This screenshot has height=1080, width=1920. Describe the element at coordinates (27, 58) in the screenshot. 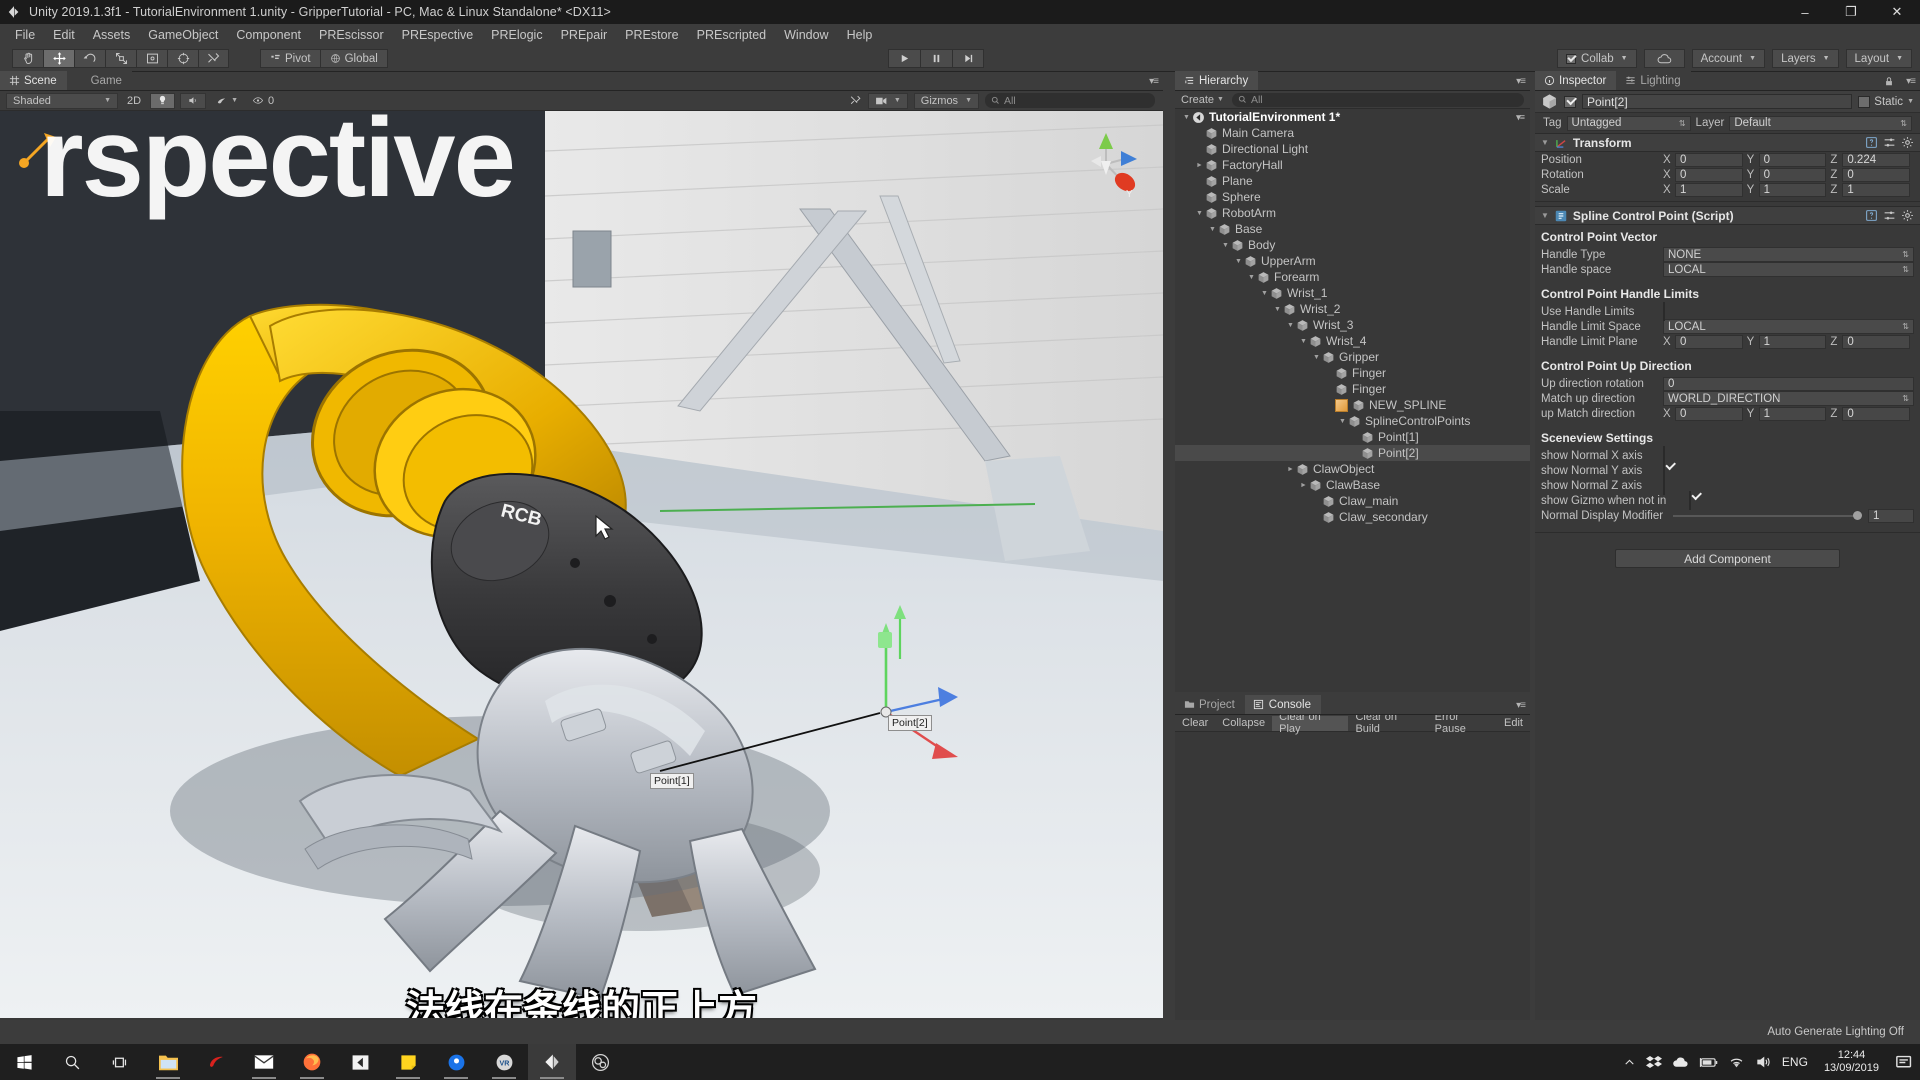

I see `hand-tool-button` at that location.